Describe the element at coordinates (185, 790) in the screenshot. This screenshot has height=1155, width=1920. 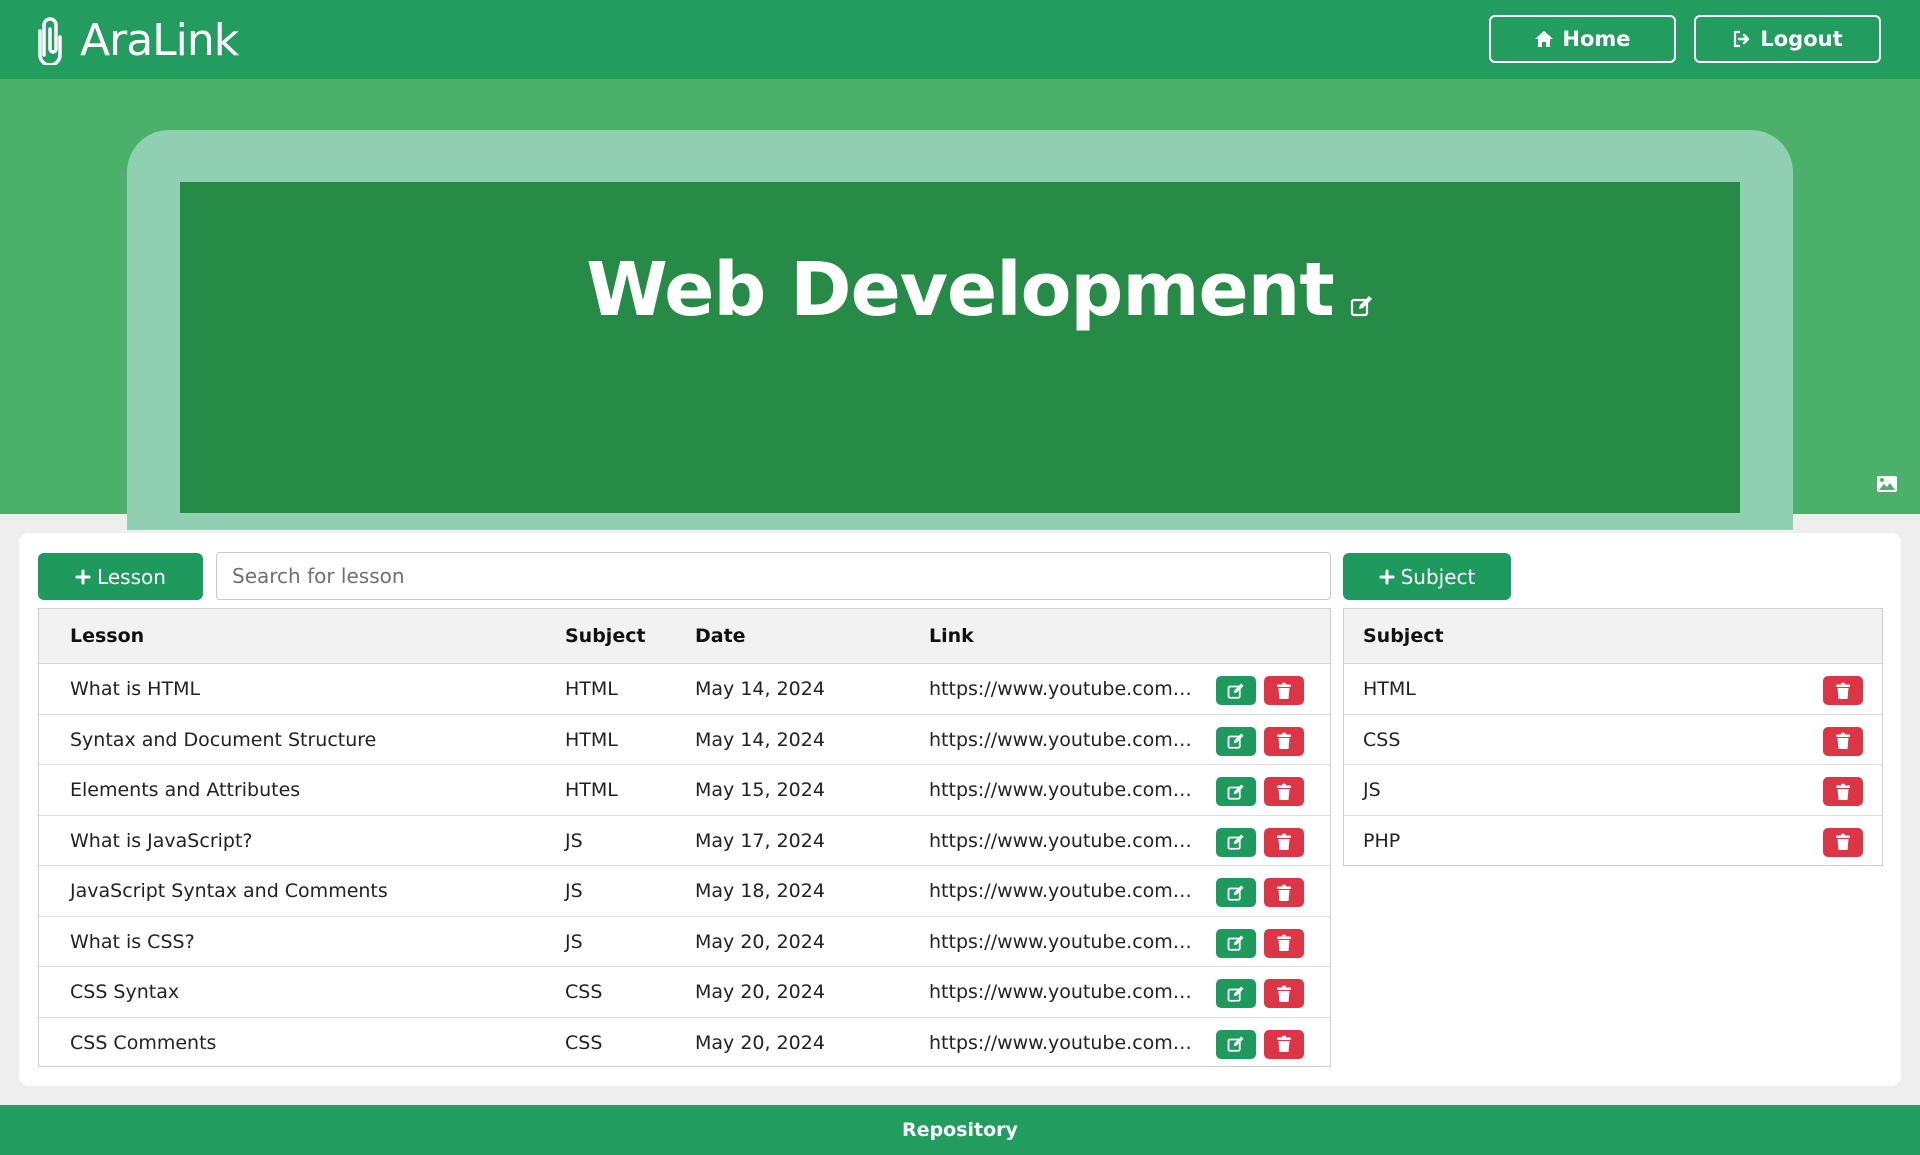
I see `lesson-name: Elements and Attributes` at that location.